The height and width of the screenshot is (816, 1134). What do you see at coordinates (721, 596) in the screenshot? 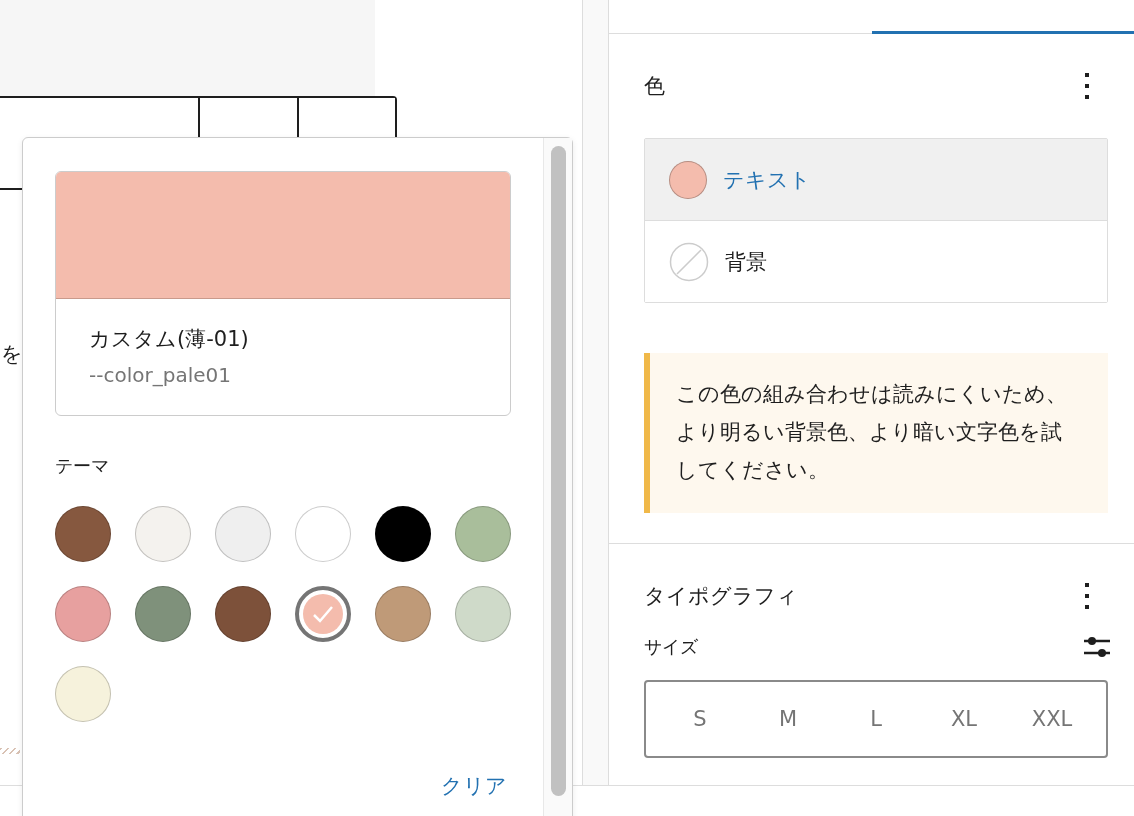
I see `panel-title: タイポグラフィ` at bounding box center [721, 596].